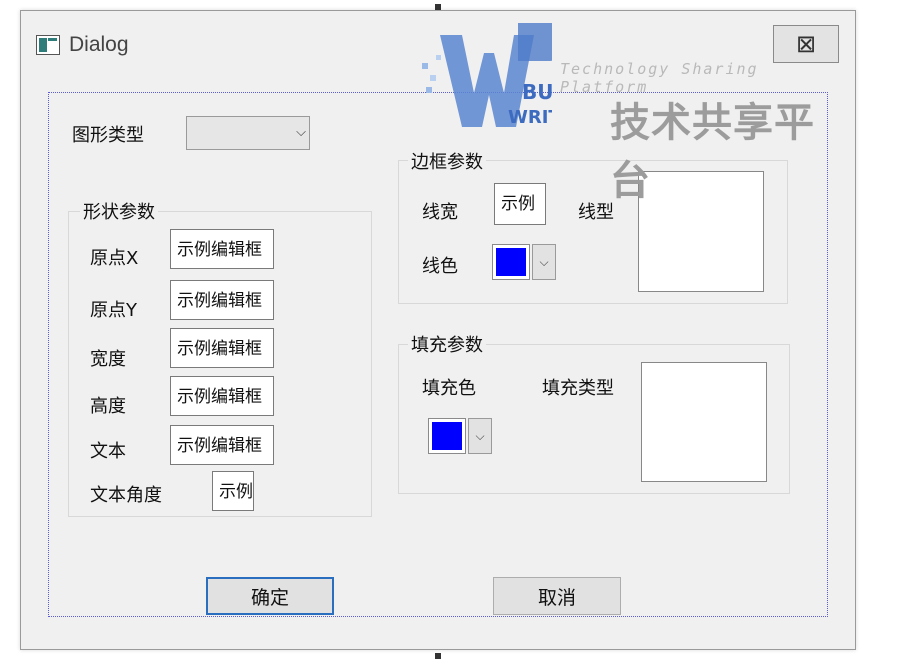 This screenshot has height=668, width=900. I want to click on origin-y-label: 原点Y, so click(113, 310).